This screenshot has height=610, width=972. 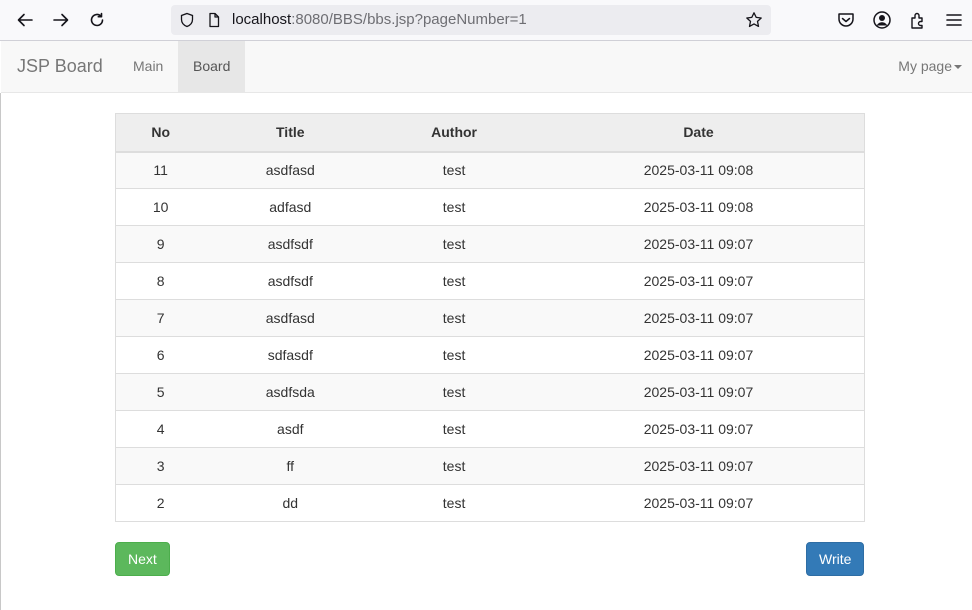 I want to click on table-header-row: No Title Author Date, so click(x=490, y=133).